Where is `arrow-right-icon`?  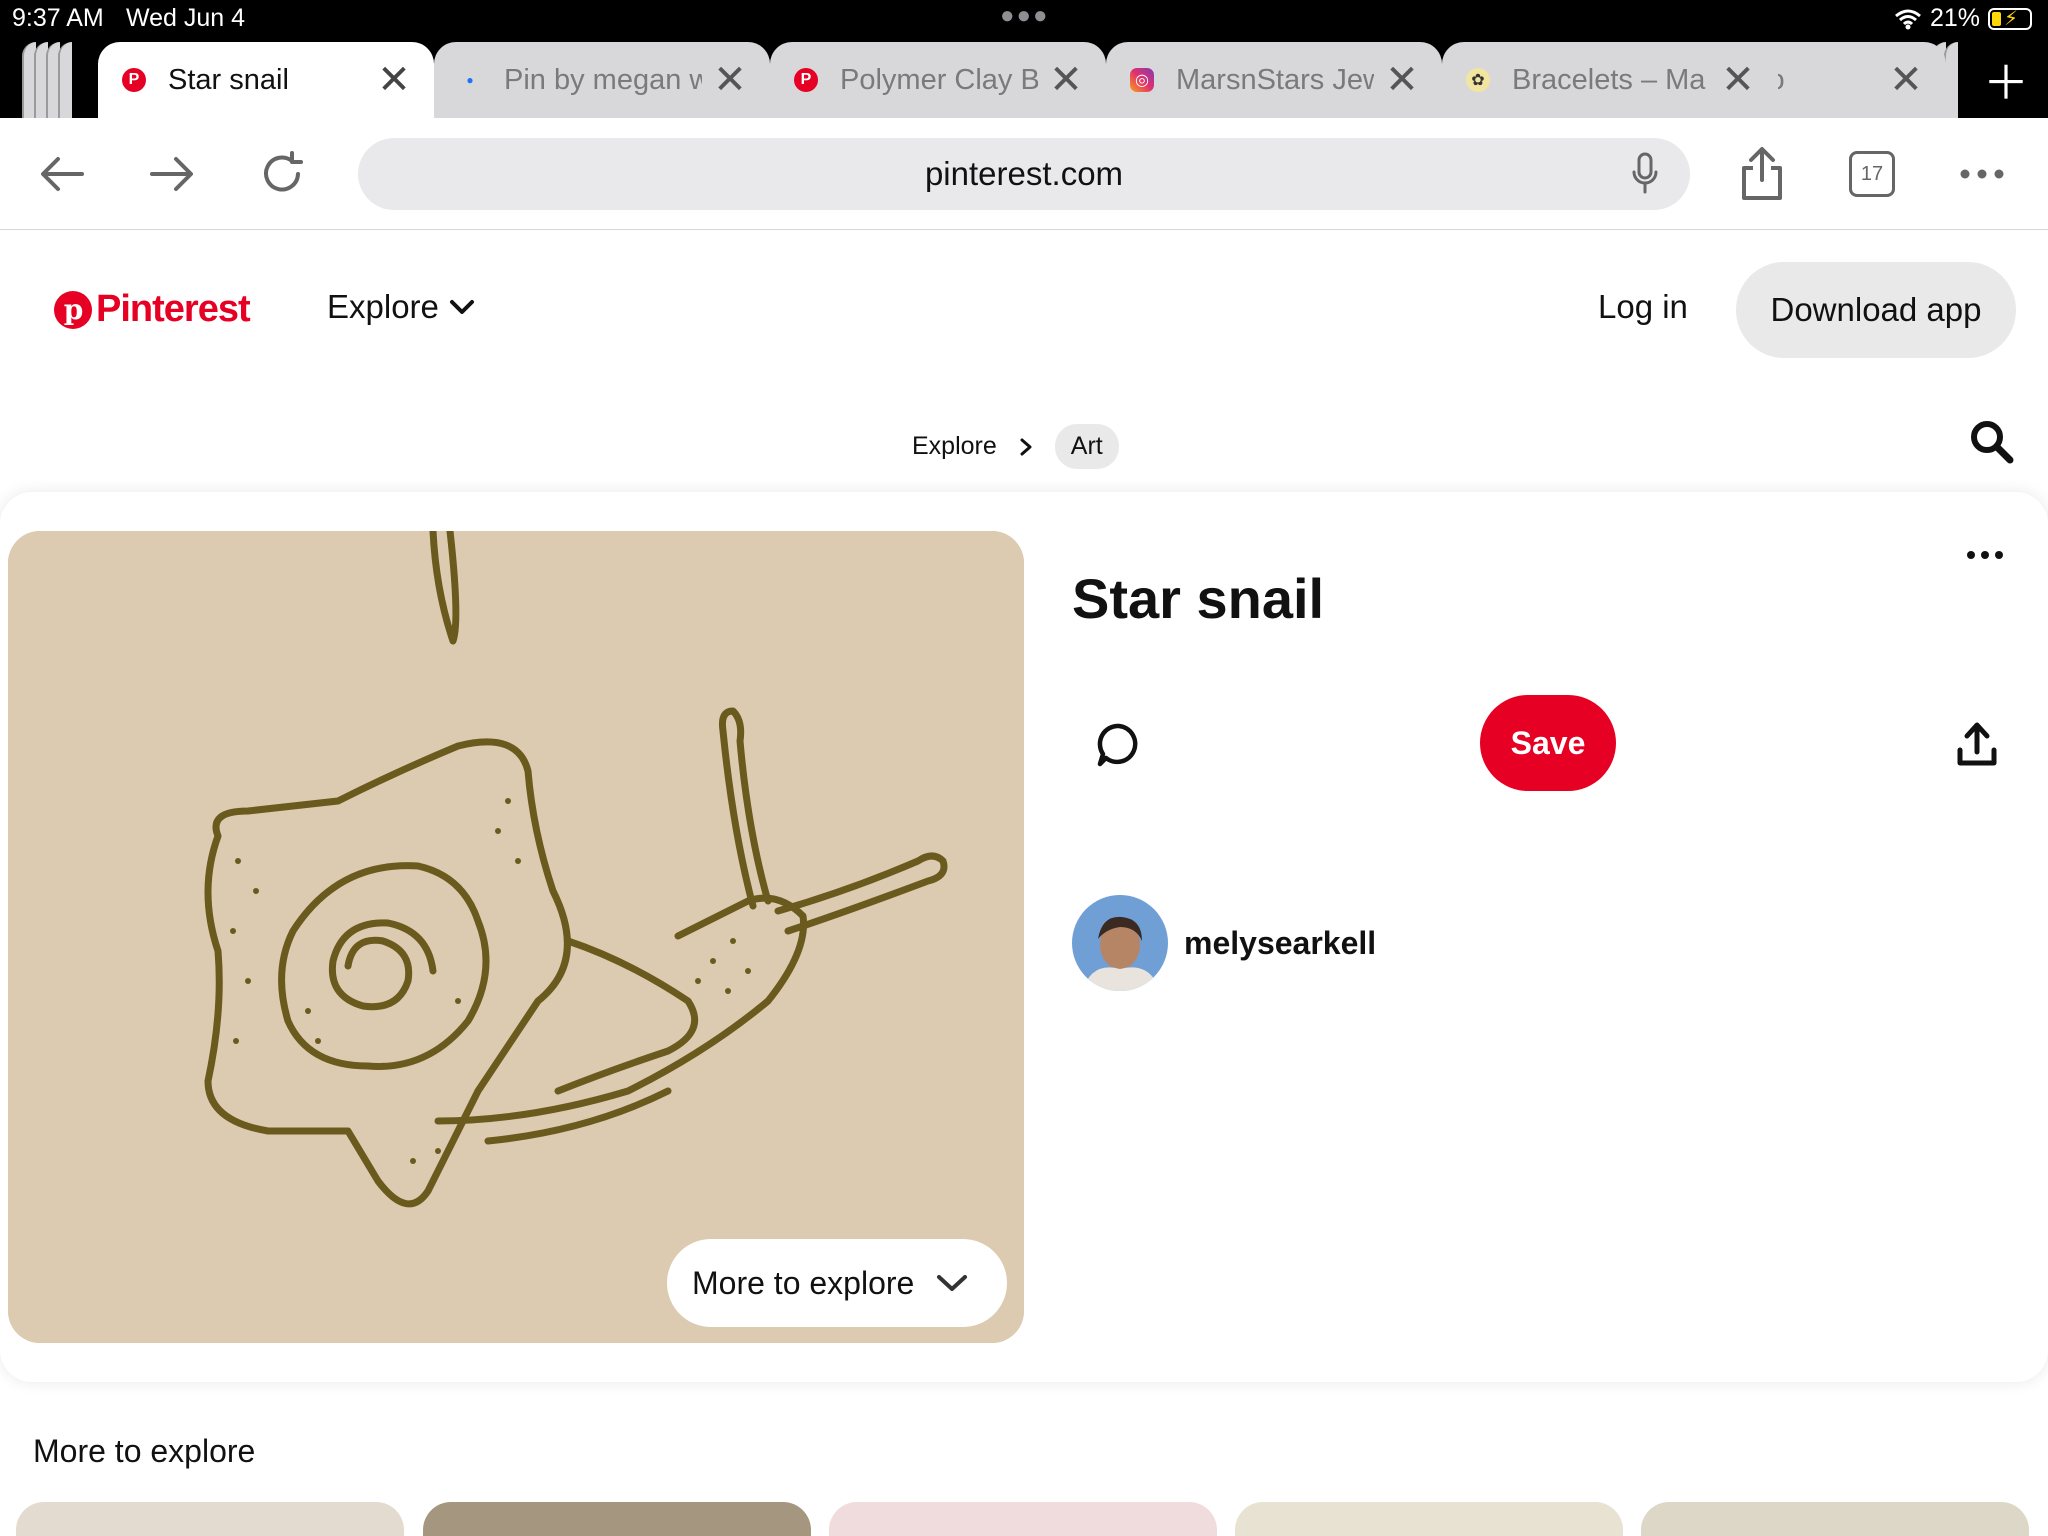 arrow-right-icon is located at coordinates (171, 174).